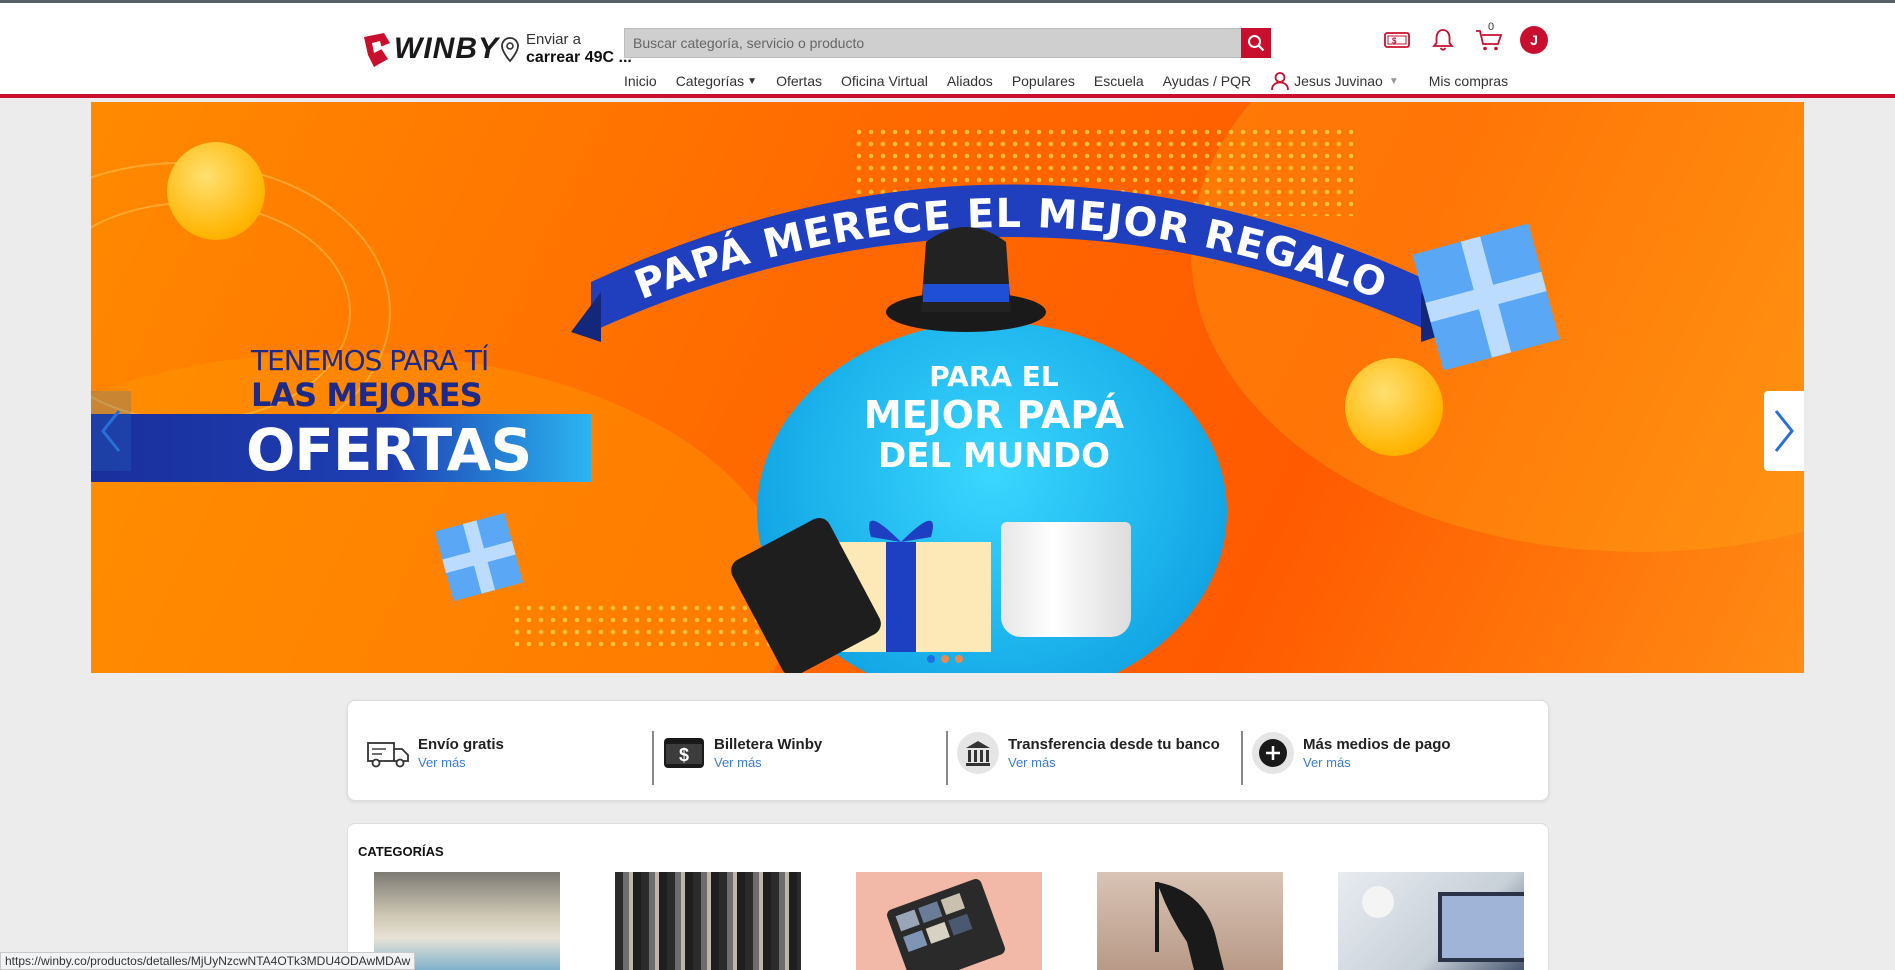 The width and height of the screenshot is (1895, 970). I want to click on nav-categorias: Categorías ▼, so click(716, 81).